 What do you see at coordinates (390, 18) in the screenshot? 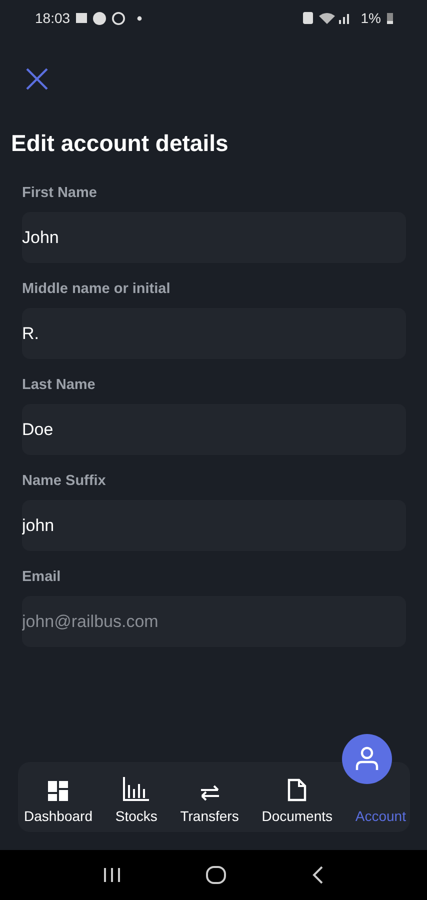
I see `battery-icon` at bounding box center [390, 18].